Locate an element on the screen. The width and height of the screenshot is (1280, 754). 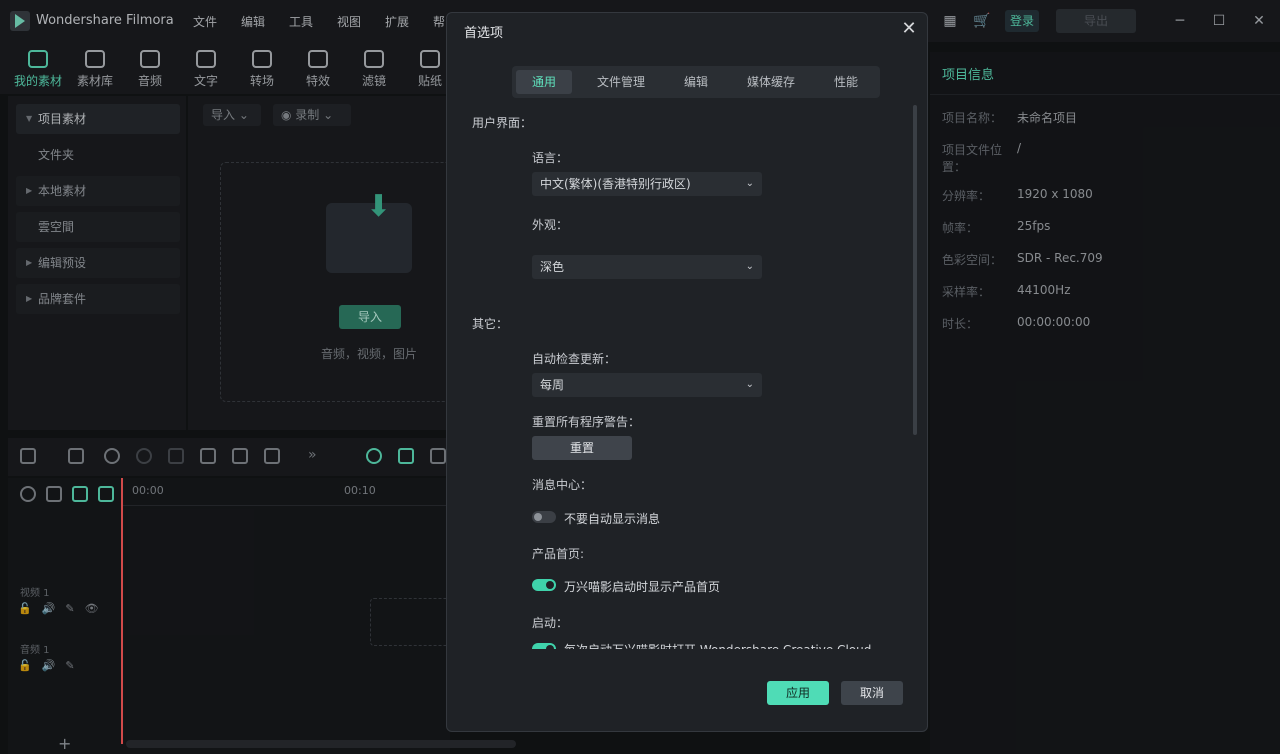
close-icon: ✕ is located at coordinates (909, 29).